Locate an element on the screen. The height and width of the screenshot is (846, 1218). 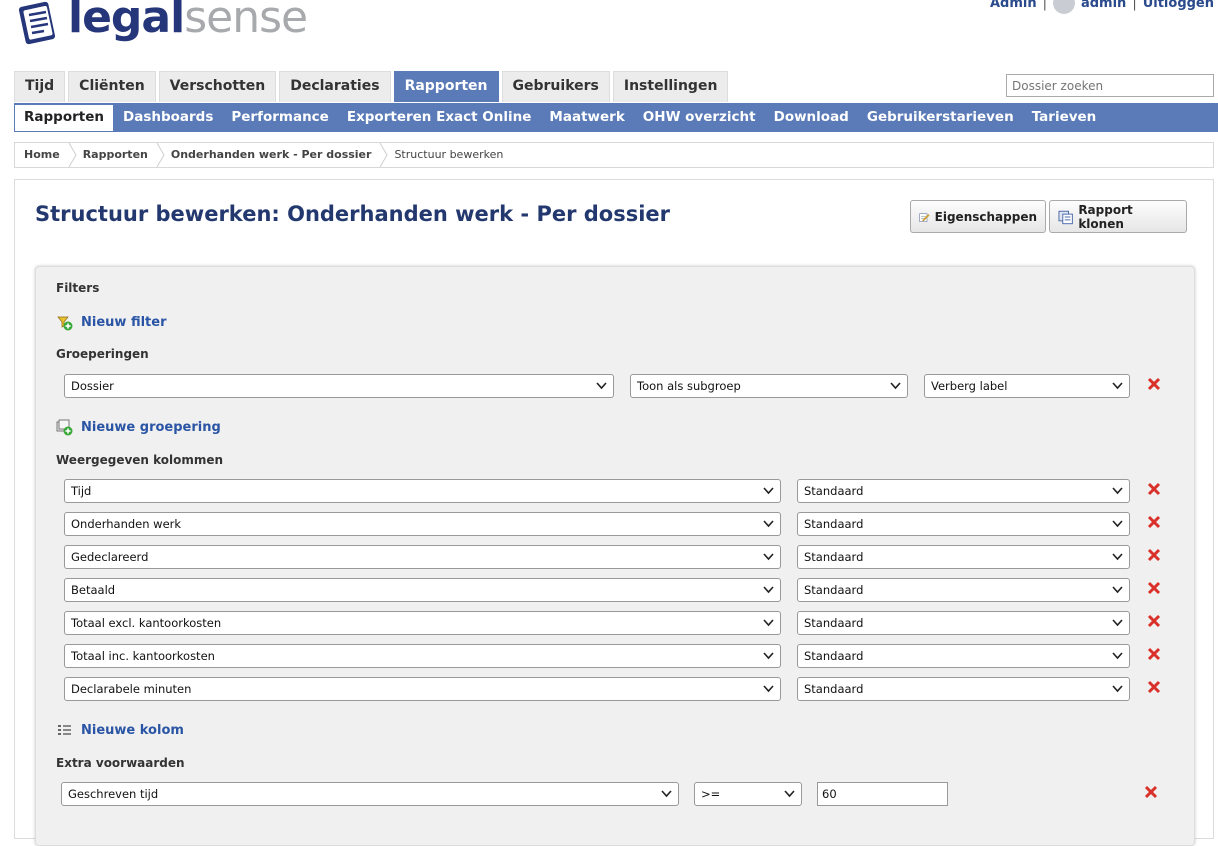
breadcrumb-report-label: Onderhanden werk - Per dossier is located at coordinates (271, 154).